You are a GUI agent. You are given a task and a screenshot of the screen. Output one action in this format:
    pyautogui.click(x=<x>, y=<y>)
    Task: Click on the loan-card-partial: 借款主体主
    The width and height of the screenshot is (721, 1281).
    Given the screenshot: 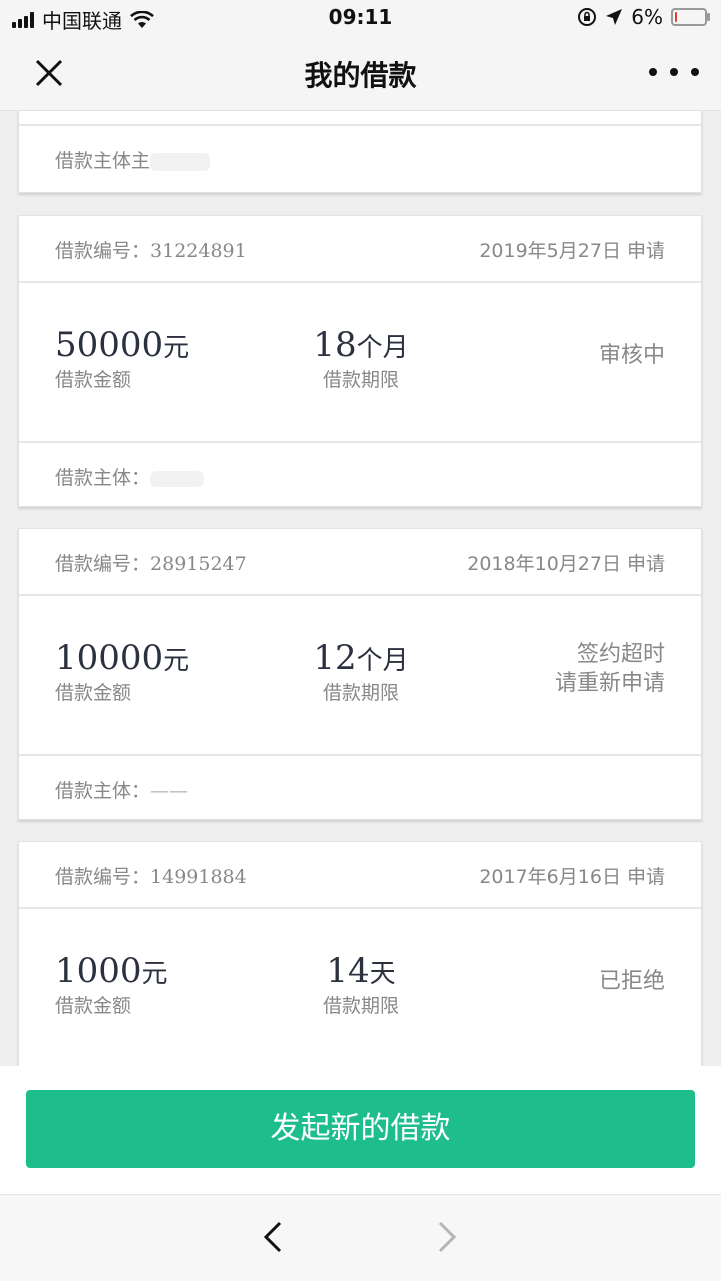 What is the action you would take?
    pyautogui.click(x=360, y=152)
    